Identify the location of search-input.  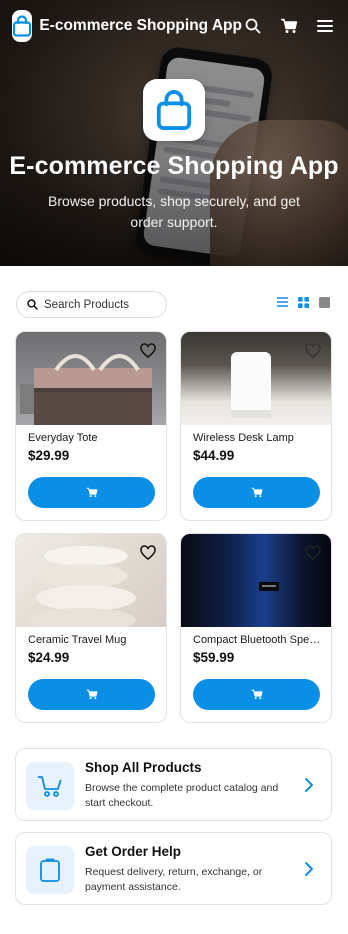
(104, 304).